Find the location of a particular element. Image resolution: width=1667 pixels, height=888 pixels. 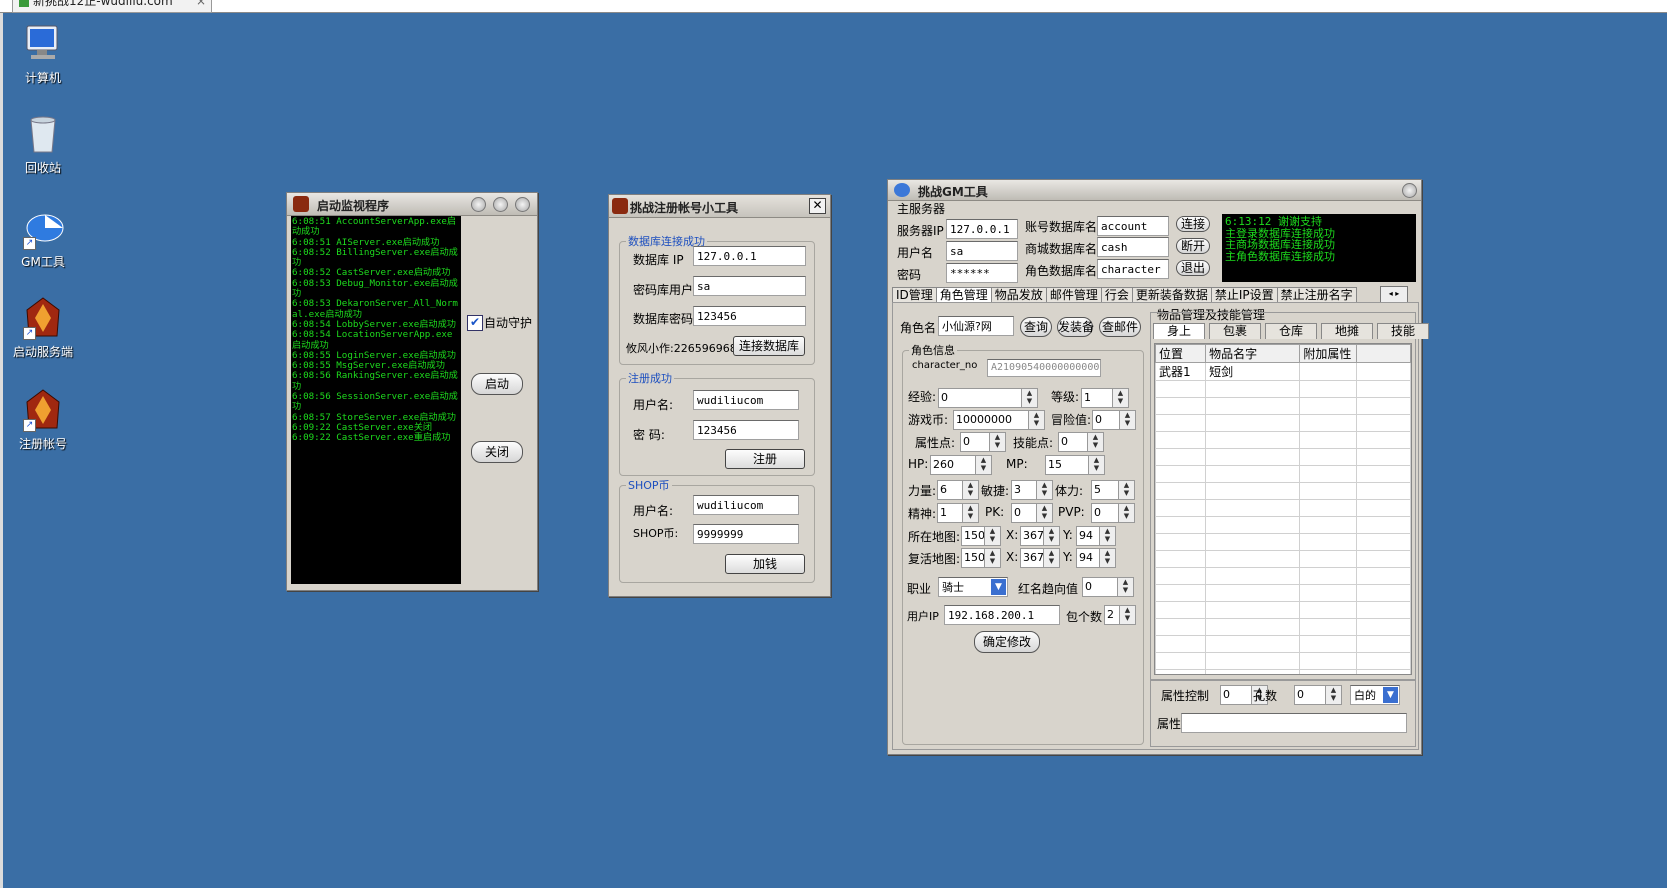

adventure-spinner: 0 ▲ ▼ is located at coordinates (1114, 420).